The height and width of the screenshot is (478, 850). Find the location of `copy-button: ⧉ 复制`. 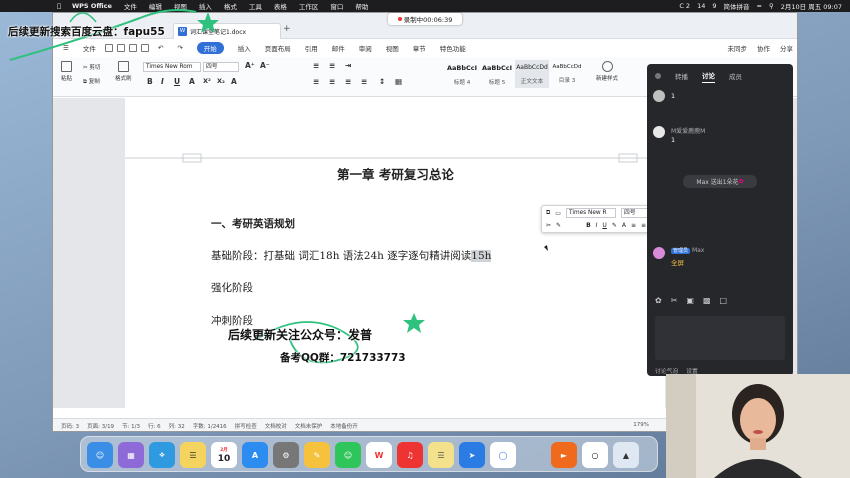

copy-button: ⧉ 复制 is located at coordinates (91, 81).